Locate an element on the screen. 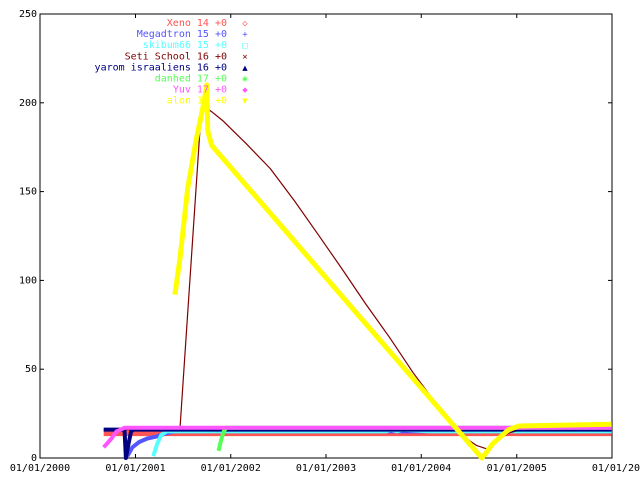  legend-label: skibum66 15 +0 is located at coordinates (185, 45).